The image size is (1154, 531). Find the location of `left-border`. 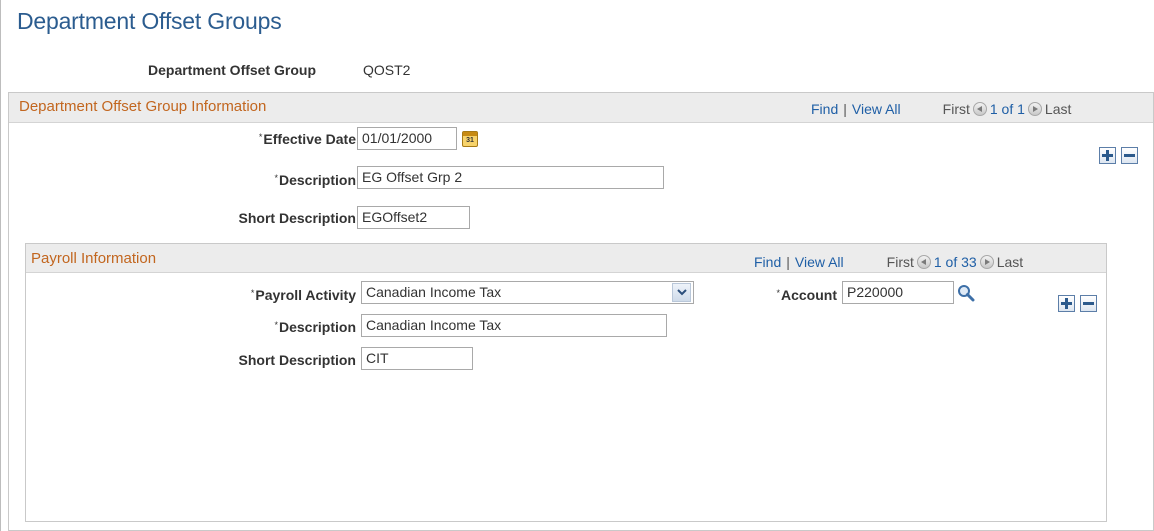

left-border is located at coordinates (0, 265).